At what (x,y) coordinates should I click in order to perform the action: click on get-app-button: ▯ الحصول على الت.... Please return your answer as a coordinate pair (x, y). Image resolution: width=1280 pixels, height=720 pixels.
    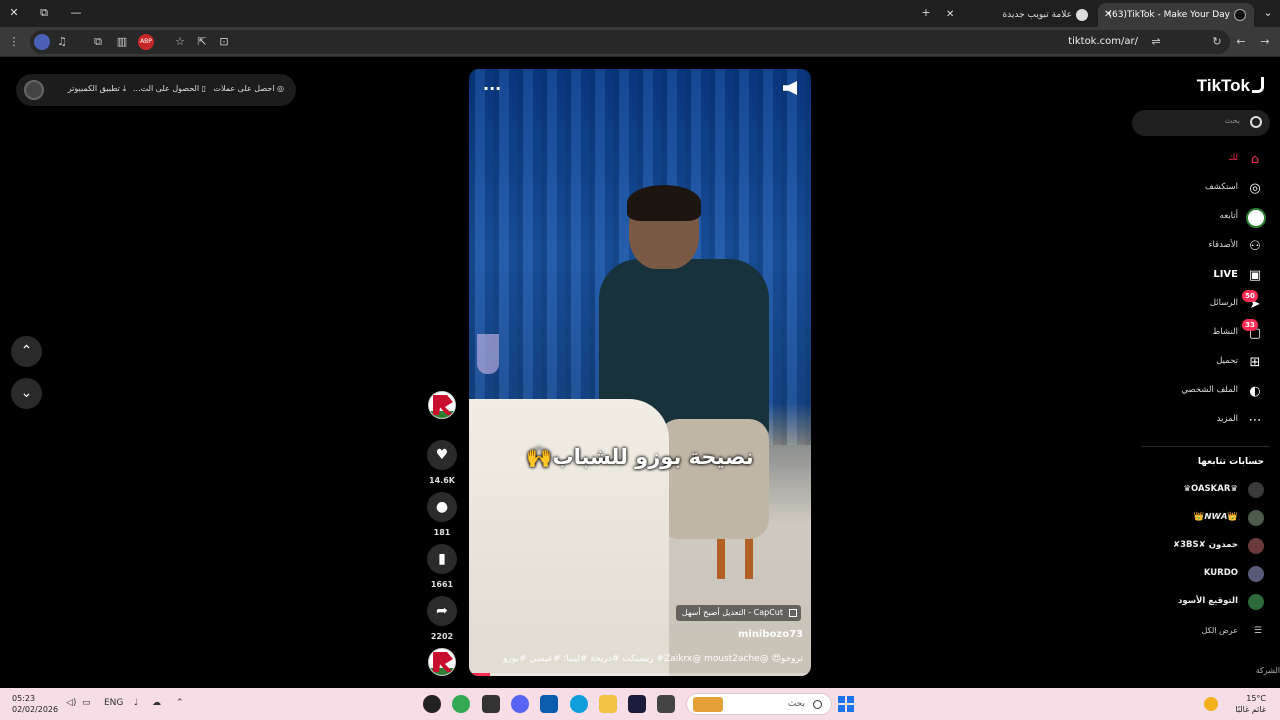
    Looking at the image, I should click on (169, 88).